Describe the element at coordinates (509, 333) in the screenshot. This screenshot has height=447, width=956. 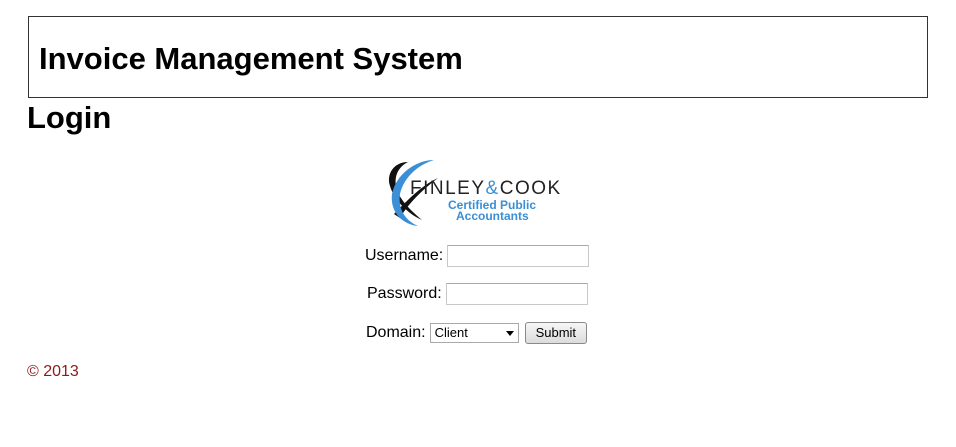
I see `chevron-down-icon` at that location.